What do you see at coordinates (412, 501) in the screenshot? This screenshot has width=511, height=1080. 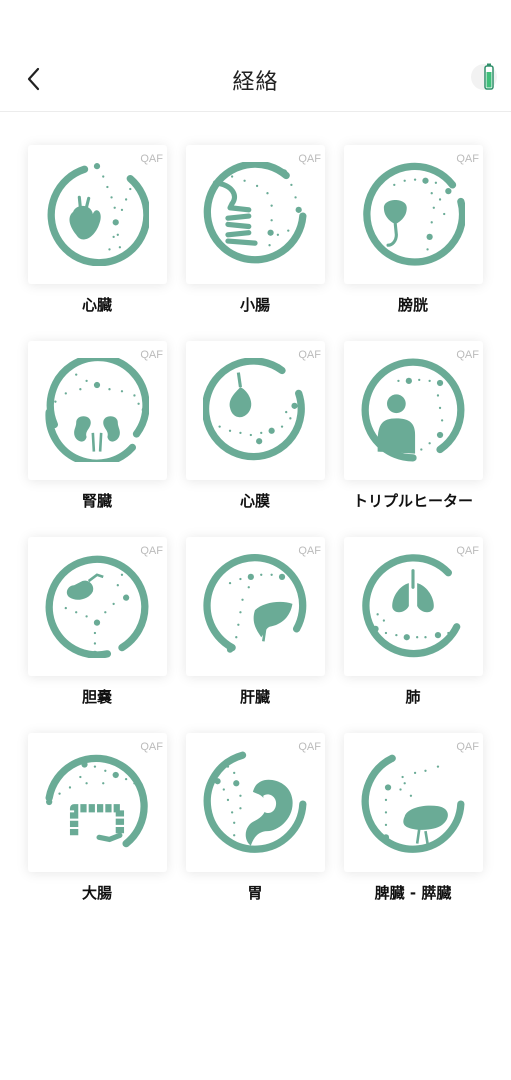 I see `meridian-label: トリプルヒーター` at bounding box center [412, 501].